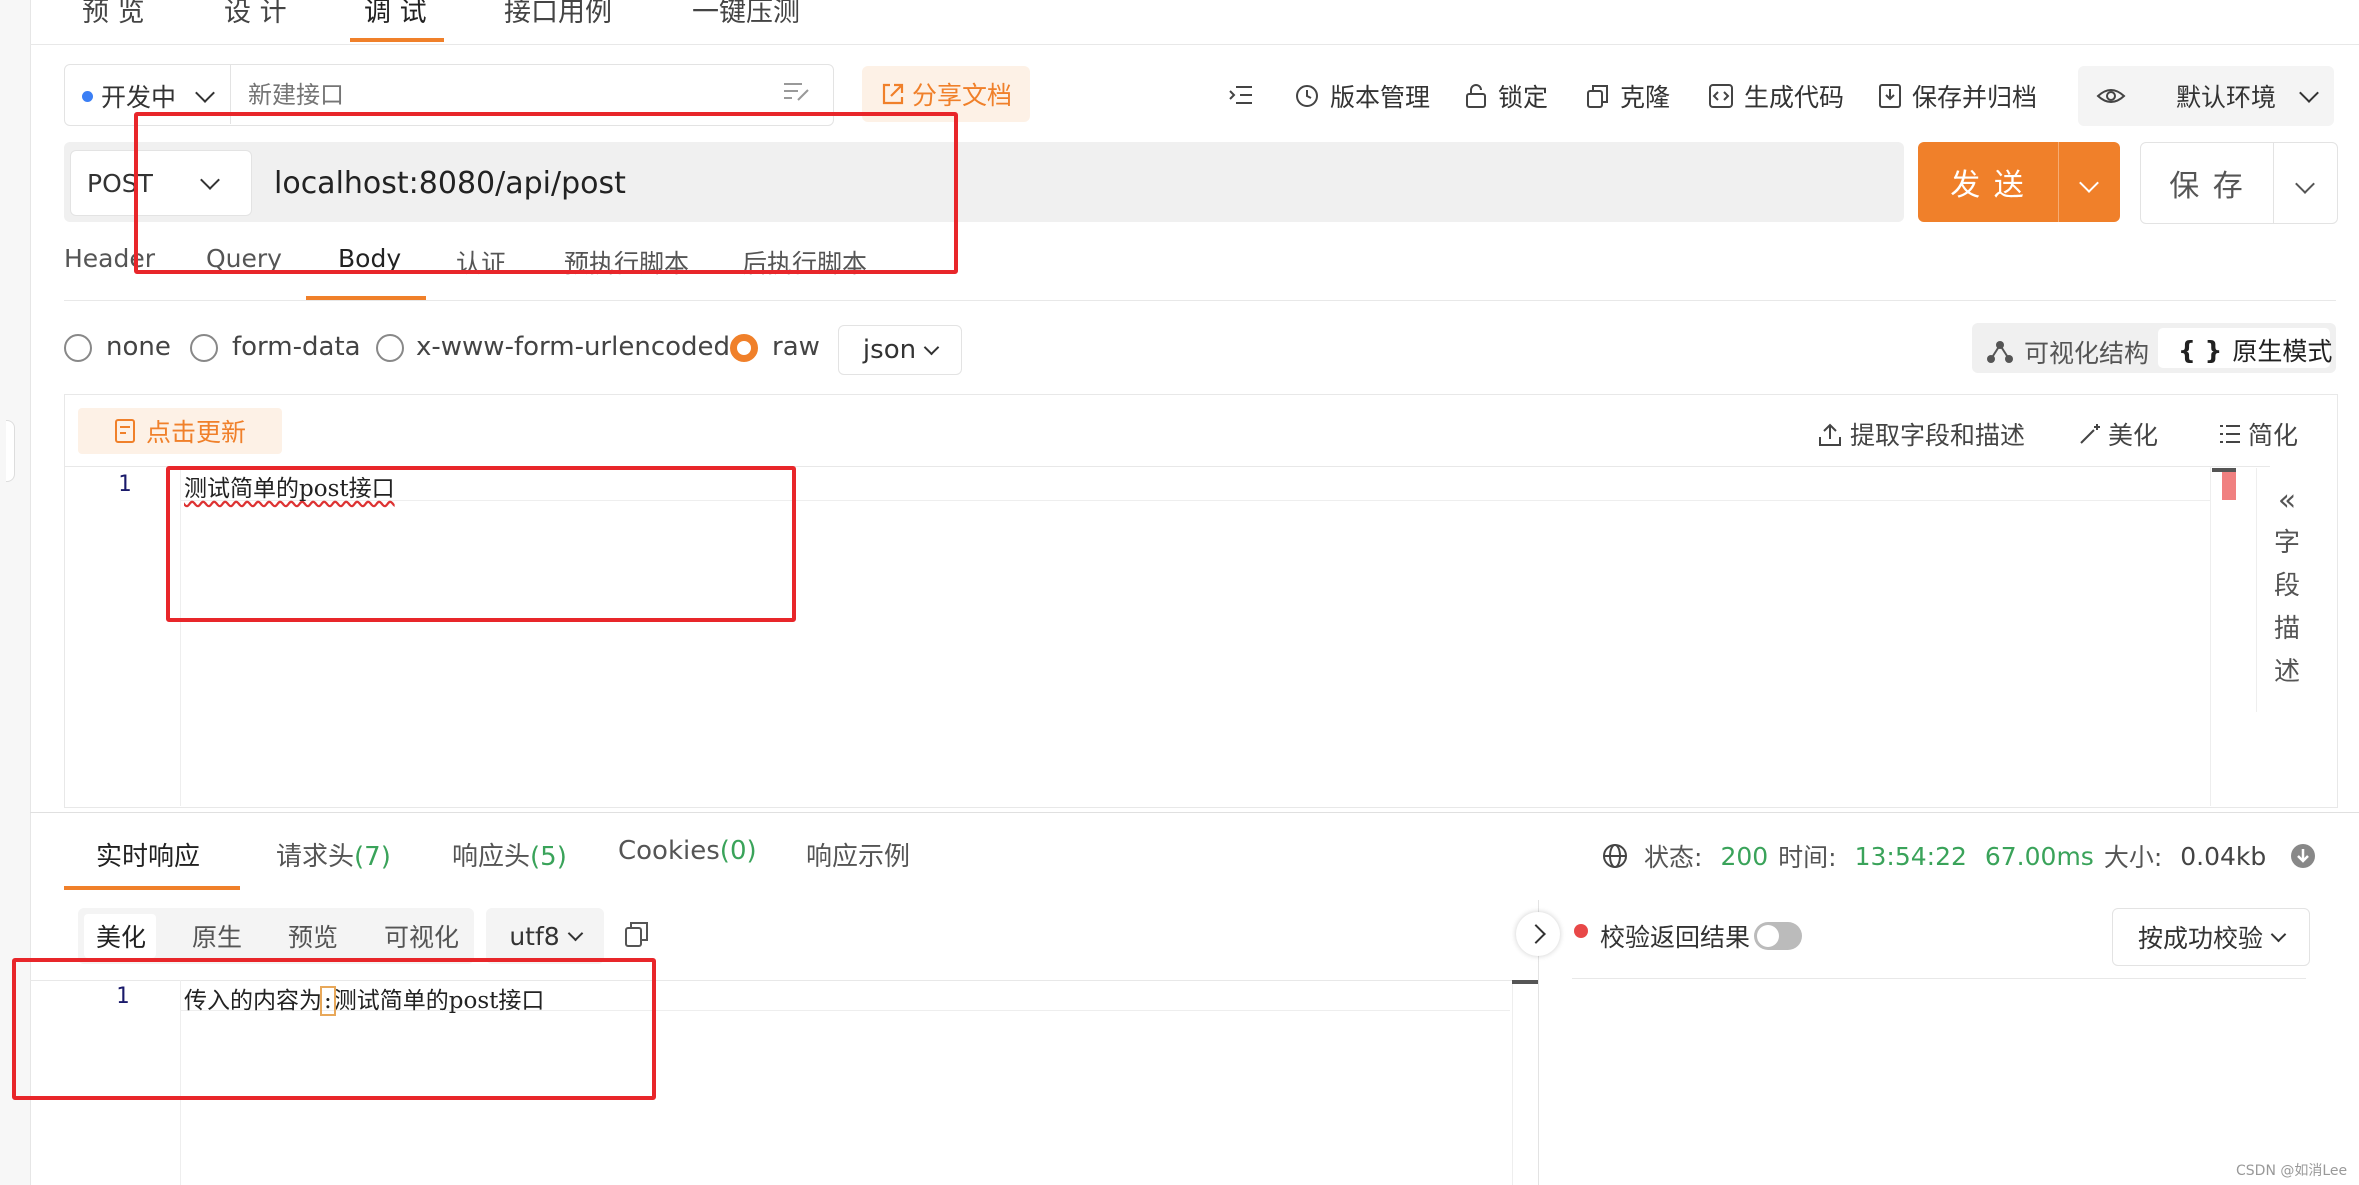 The image size is (2359, 1185). What do you see at coordinates (2292, 1171) in the screenshot?
I see `watermark: CSDN @如消Lee` at bounding box center [2292, 1171].